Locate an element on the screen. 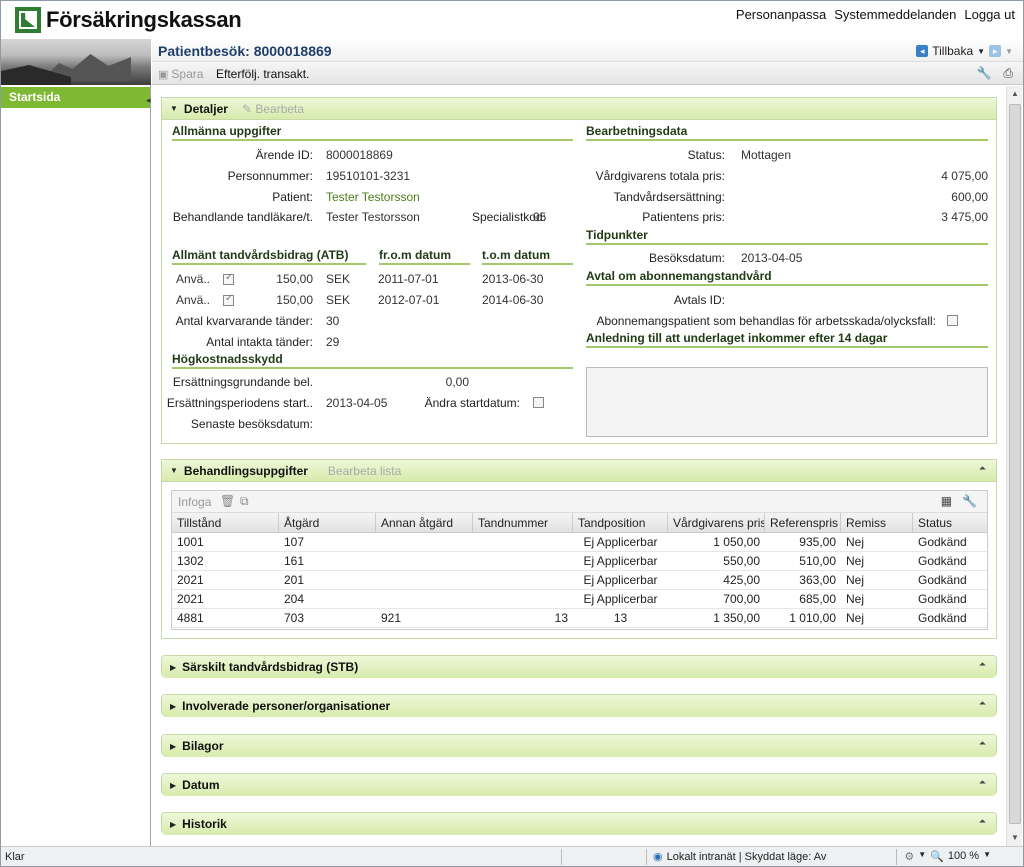 Image resolution: width=1024 pixels, height=867 pixels. col-atgard: Åtgärd is located at coordinates (327, 522).